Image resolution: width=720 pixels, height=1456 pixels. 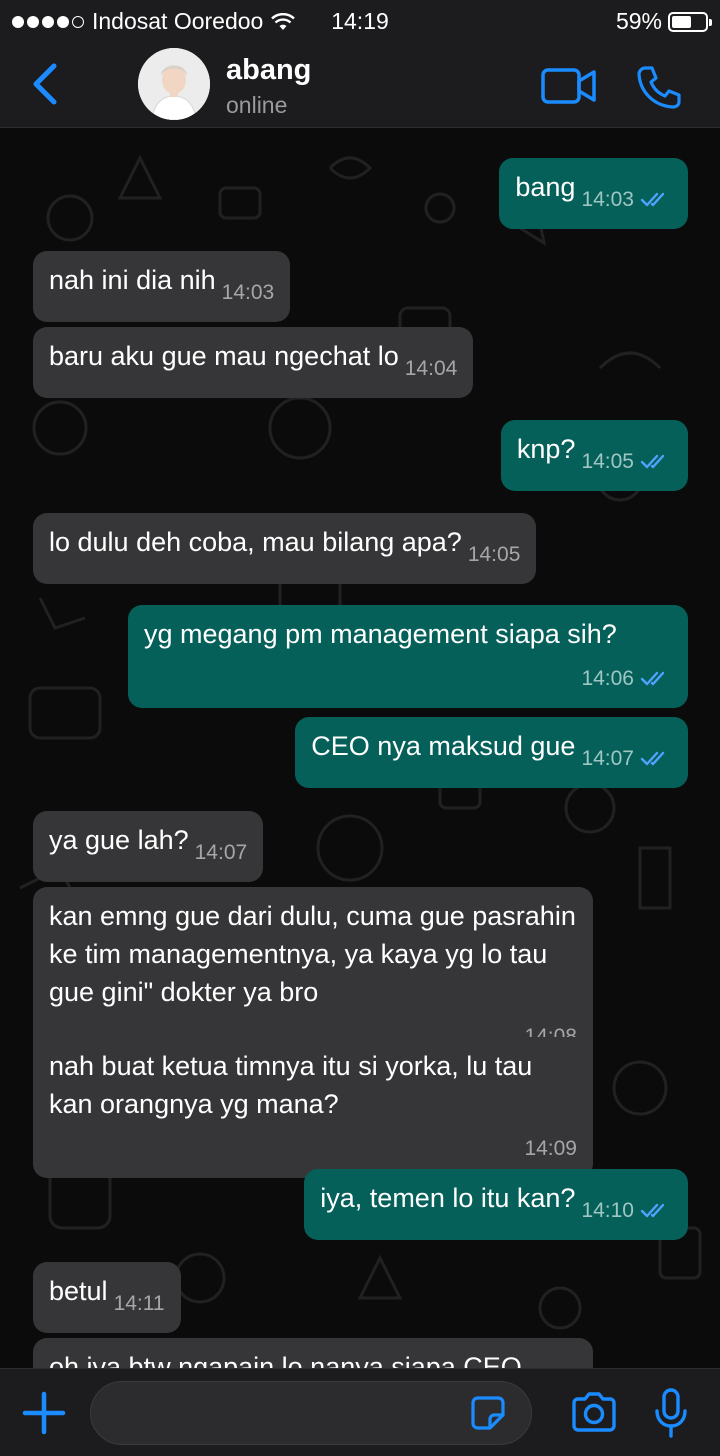 I want to click on message-input, so click(x=311, y=1413).